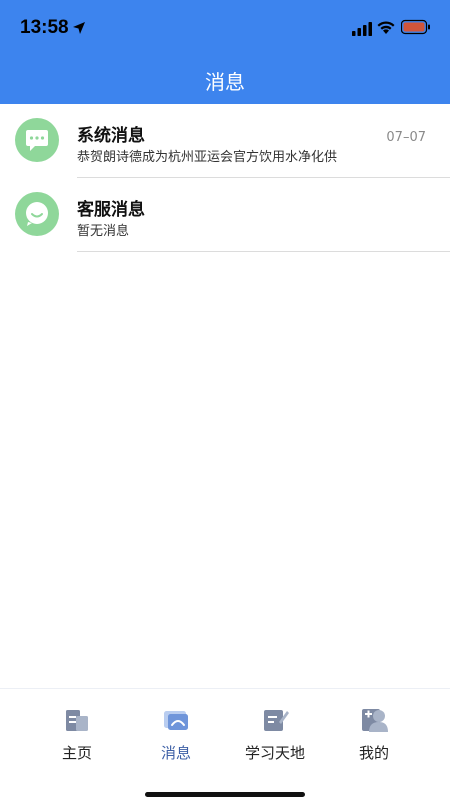  Describe the element at coordinates (103, 231) in the screenshot. I see `message-preview: 暂无消息` at that location.